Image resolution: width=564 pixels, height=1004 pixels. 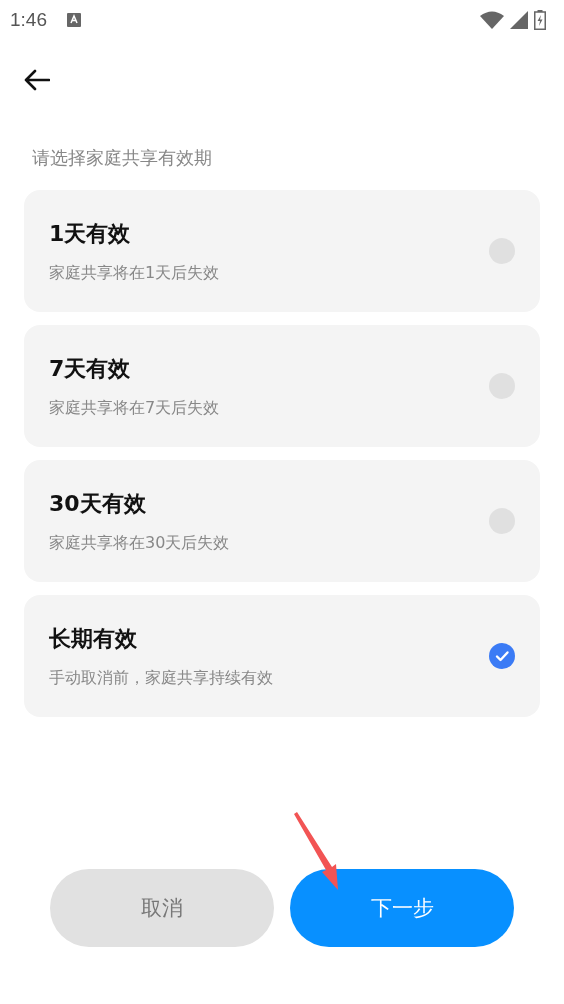 I want to click on prompt-text: 请选择家庭共享有效期, so click(x=122, y=158).